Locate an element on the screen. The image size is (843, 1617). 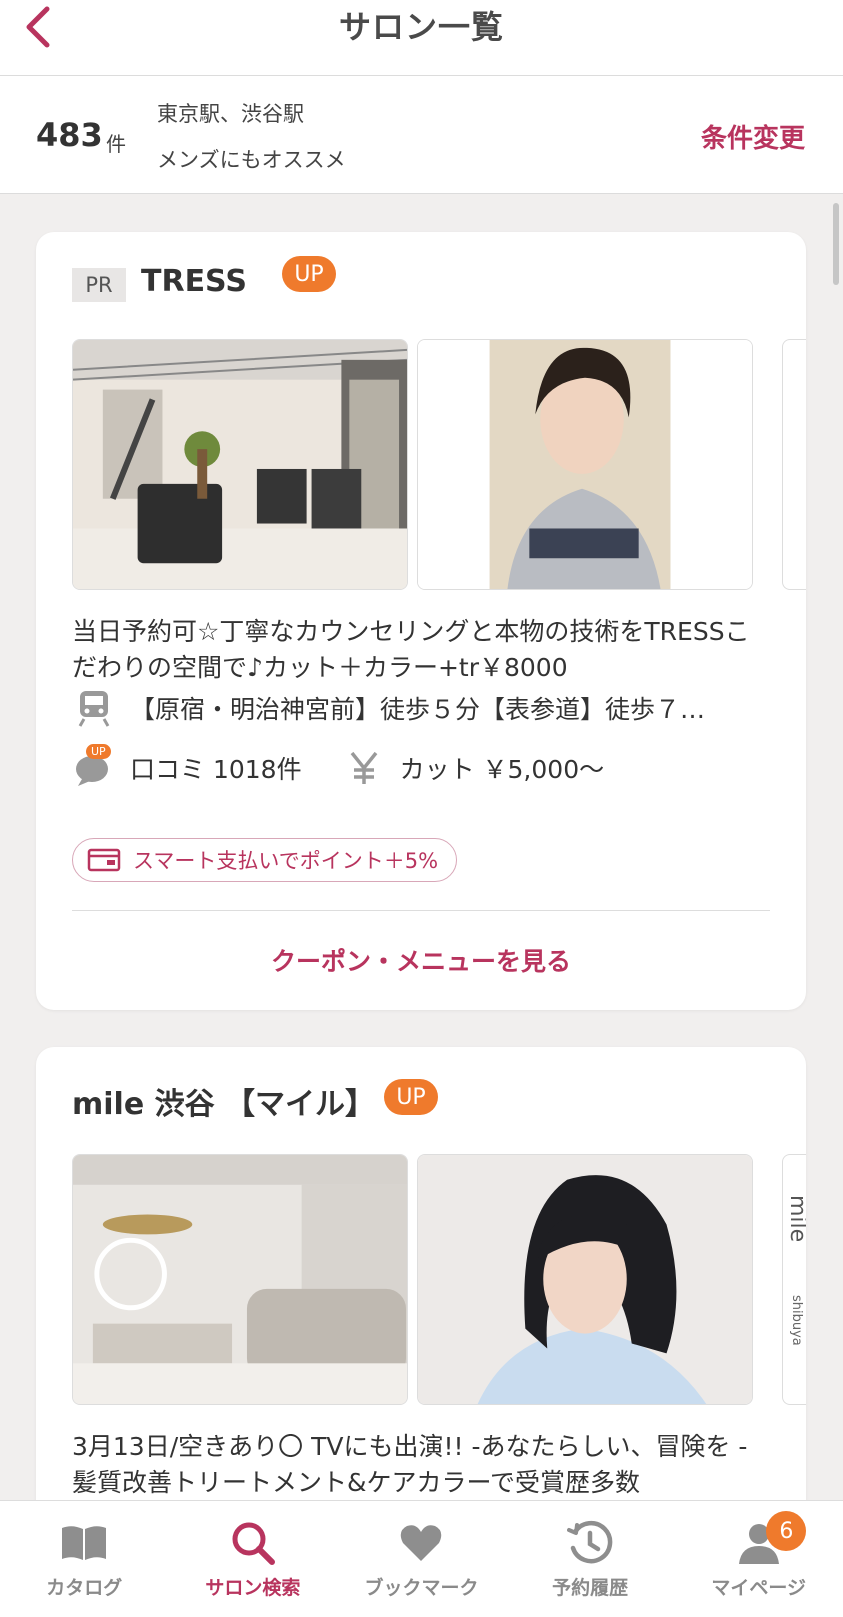
next-photo-preview is located at coordinates (794, 464).